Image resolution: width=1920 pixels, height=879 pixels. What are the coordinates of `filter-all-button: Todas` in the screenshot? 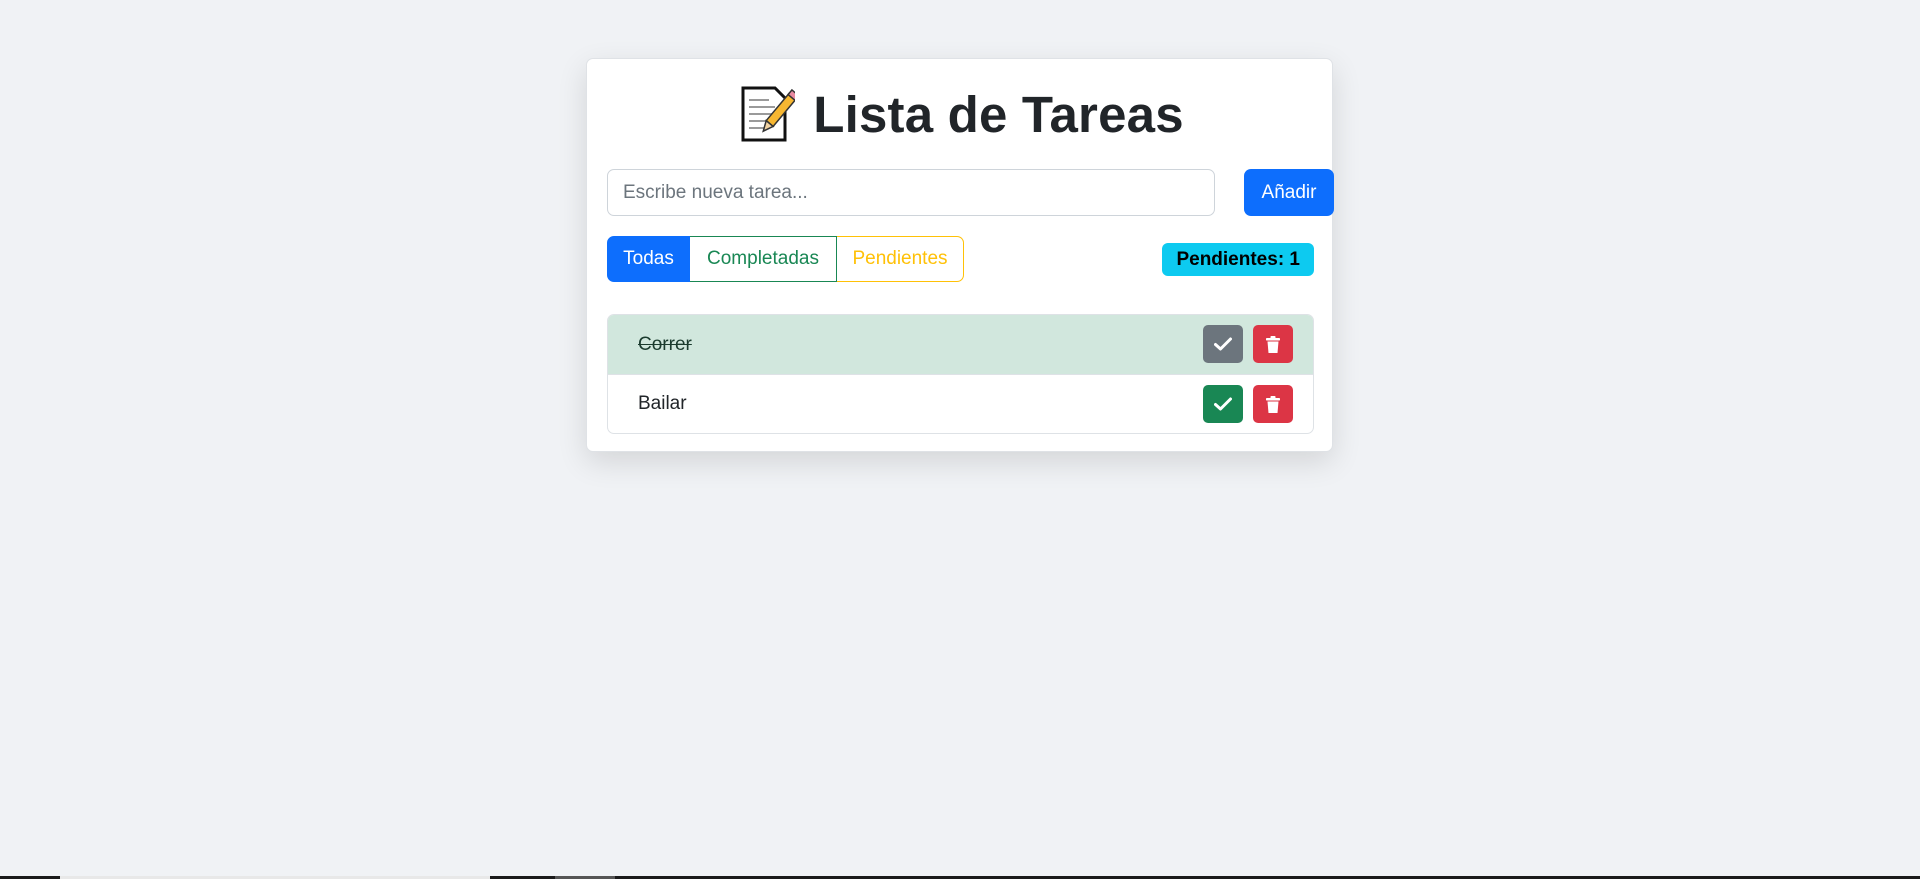 It's located at (648, 259).